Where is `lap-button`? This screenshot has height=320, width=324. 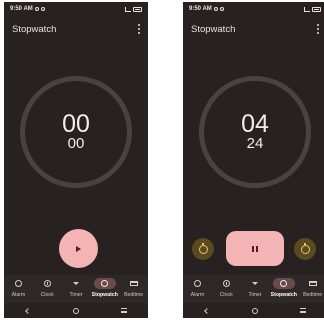 lap-button is located at coordinates (305, 249).